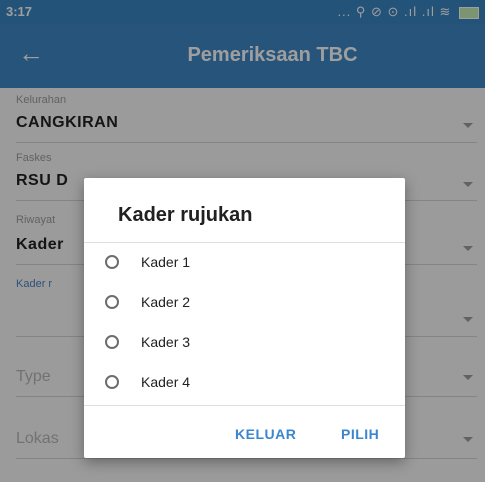 The width and height of the screenshot is (485, 482). Describe the element at coordinates (244, 405) in the screenshot. I see `dialog-divider` at that location.